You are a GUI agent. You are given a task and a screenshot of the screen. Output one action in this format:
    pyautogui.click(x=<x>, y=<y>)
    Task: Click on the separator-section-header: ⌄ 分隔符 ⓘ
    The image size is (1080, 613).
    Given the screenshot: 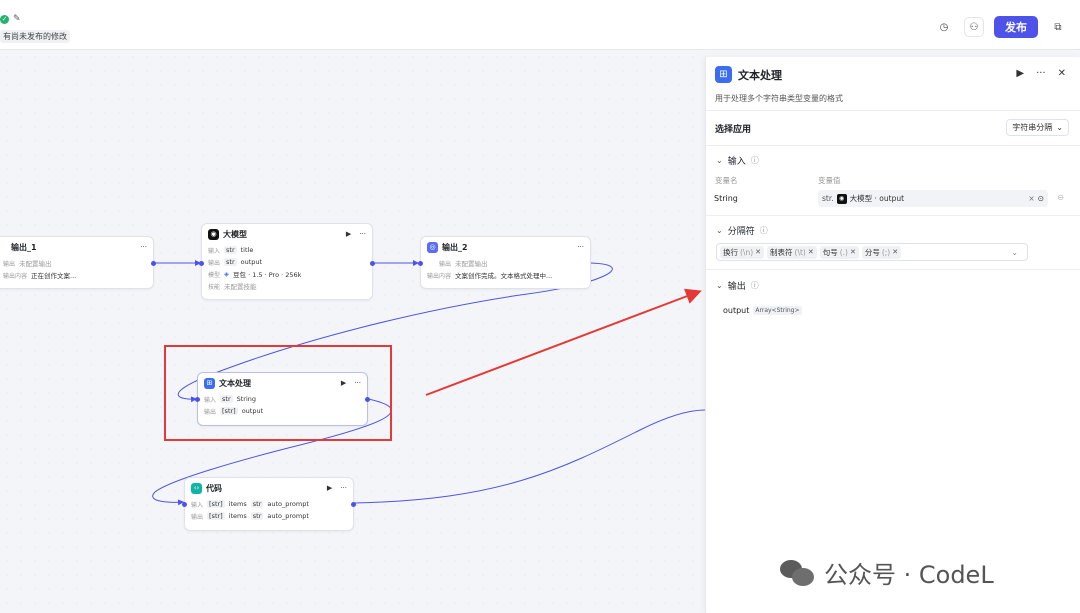 What is the action you would take?
    pyautogui.click(x=742, y=230)
    